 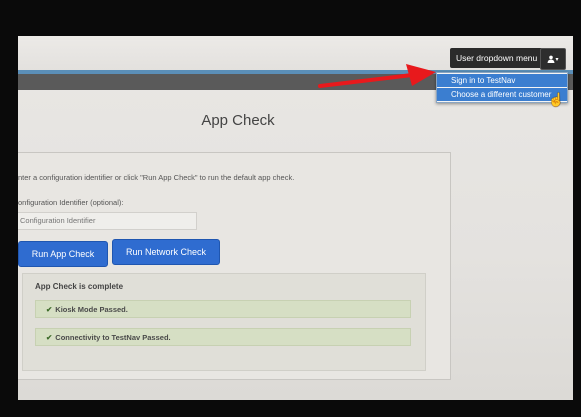 I want to click on user-dropdown-label: User dropdown menu, so click(x=497, y=58).